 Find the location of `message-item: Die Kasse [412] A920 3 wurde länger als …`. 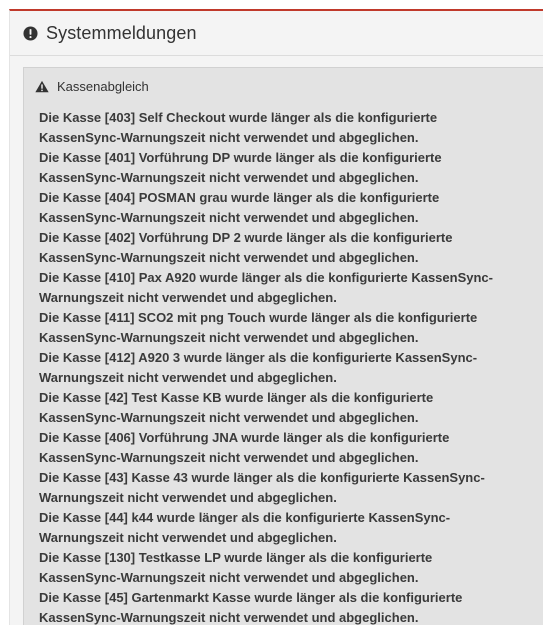

message-item: Die Kasse [412] A920 3 wurde länger als … is located at coordinates (258, 367).